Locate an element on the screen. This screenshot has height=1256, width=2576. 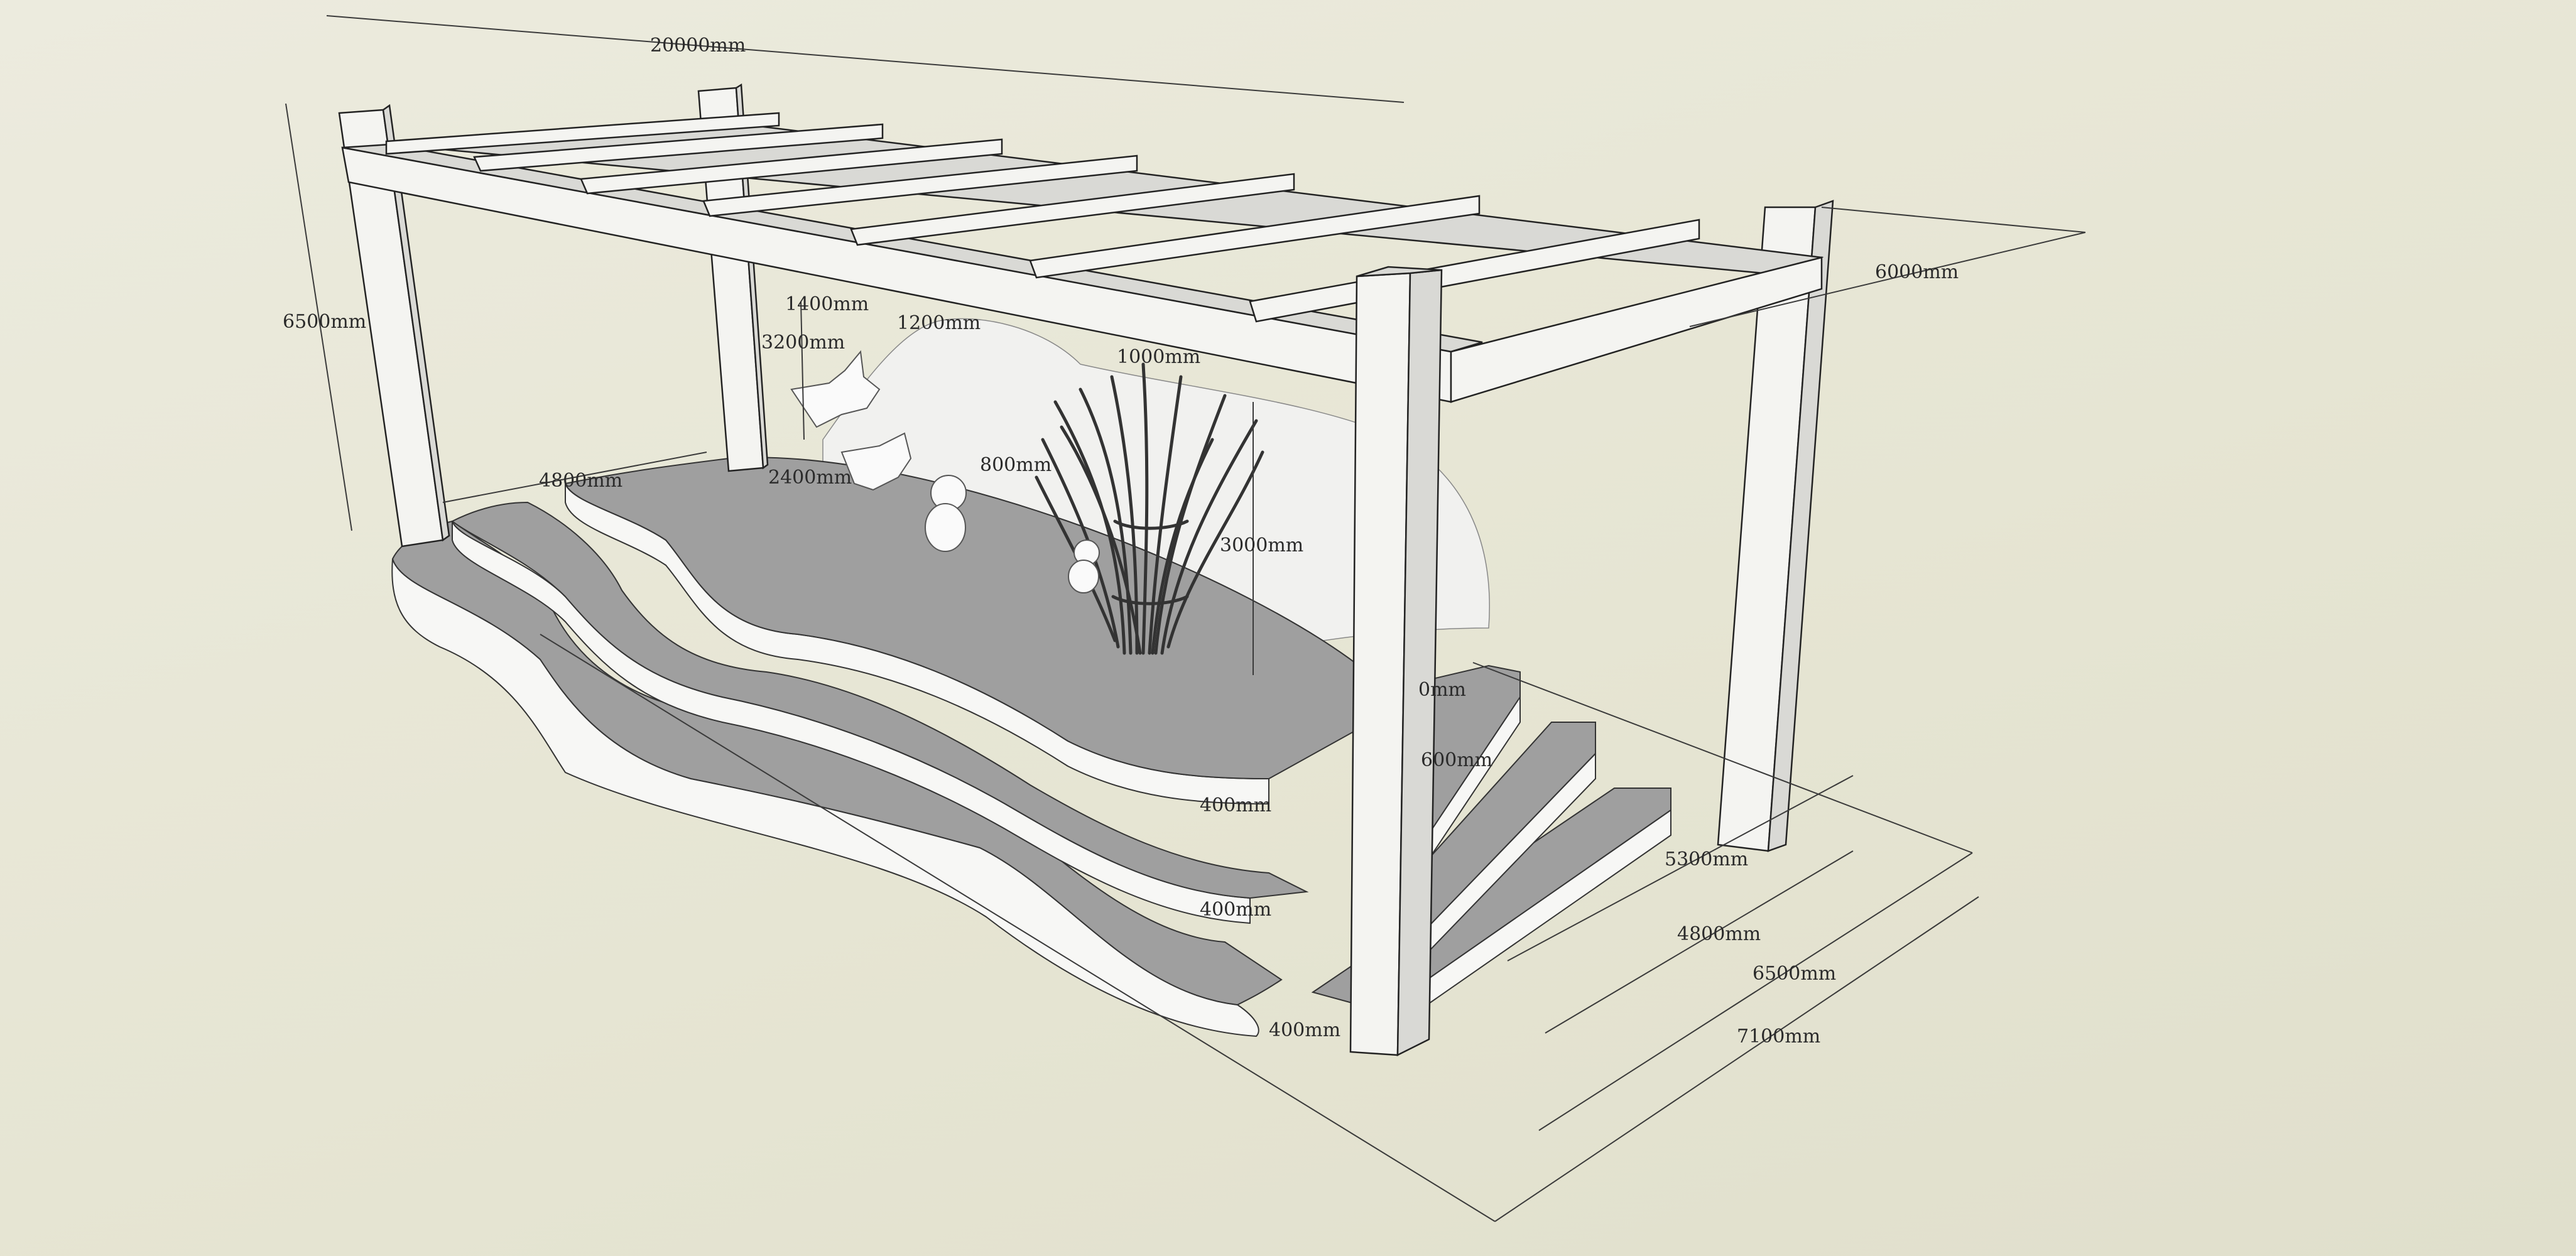
label-top-gap: 1000mm is located at coordinates (1158, 357).